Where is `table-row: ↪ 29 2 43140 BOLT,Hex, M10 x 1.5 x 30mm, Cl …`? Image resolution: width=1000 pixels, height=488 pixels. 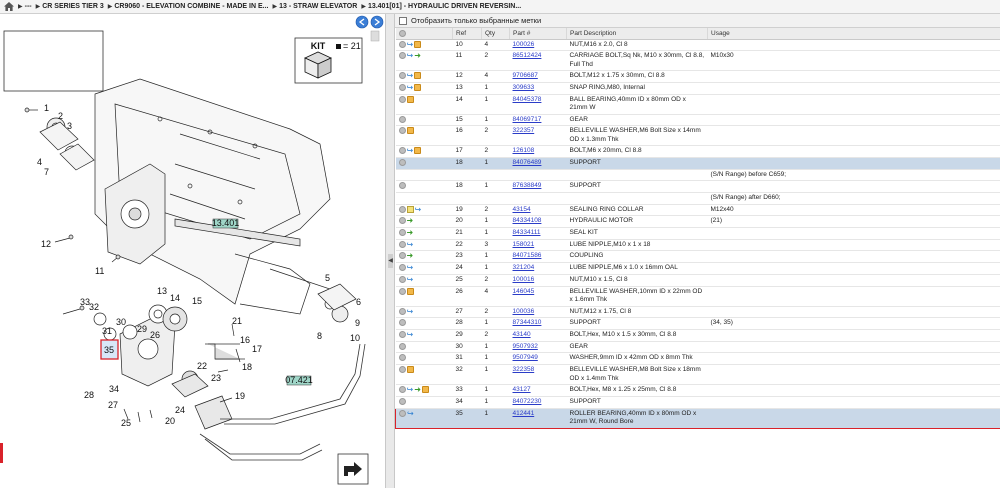
table-row: ↪ 29 2 43140 BOLT,Hex, M10 x 1.5 x 30mm, Cl … is located at coordinates (697, 335).